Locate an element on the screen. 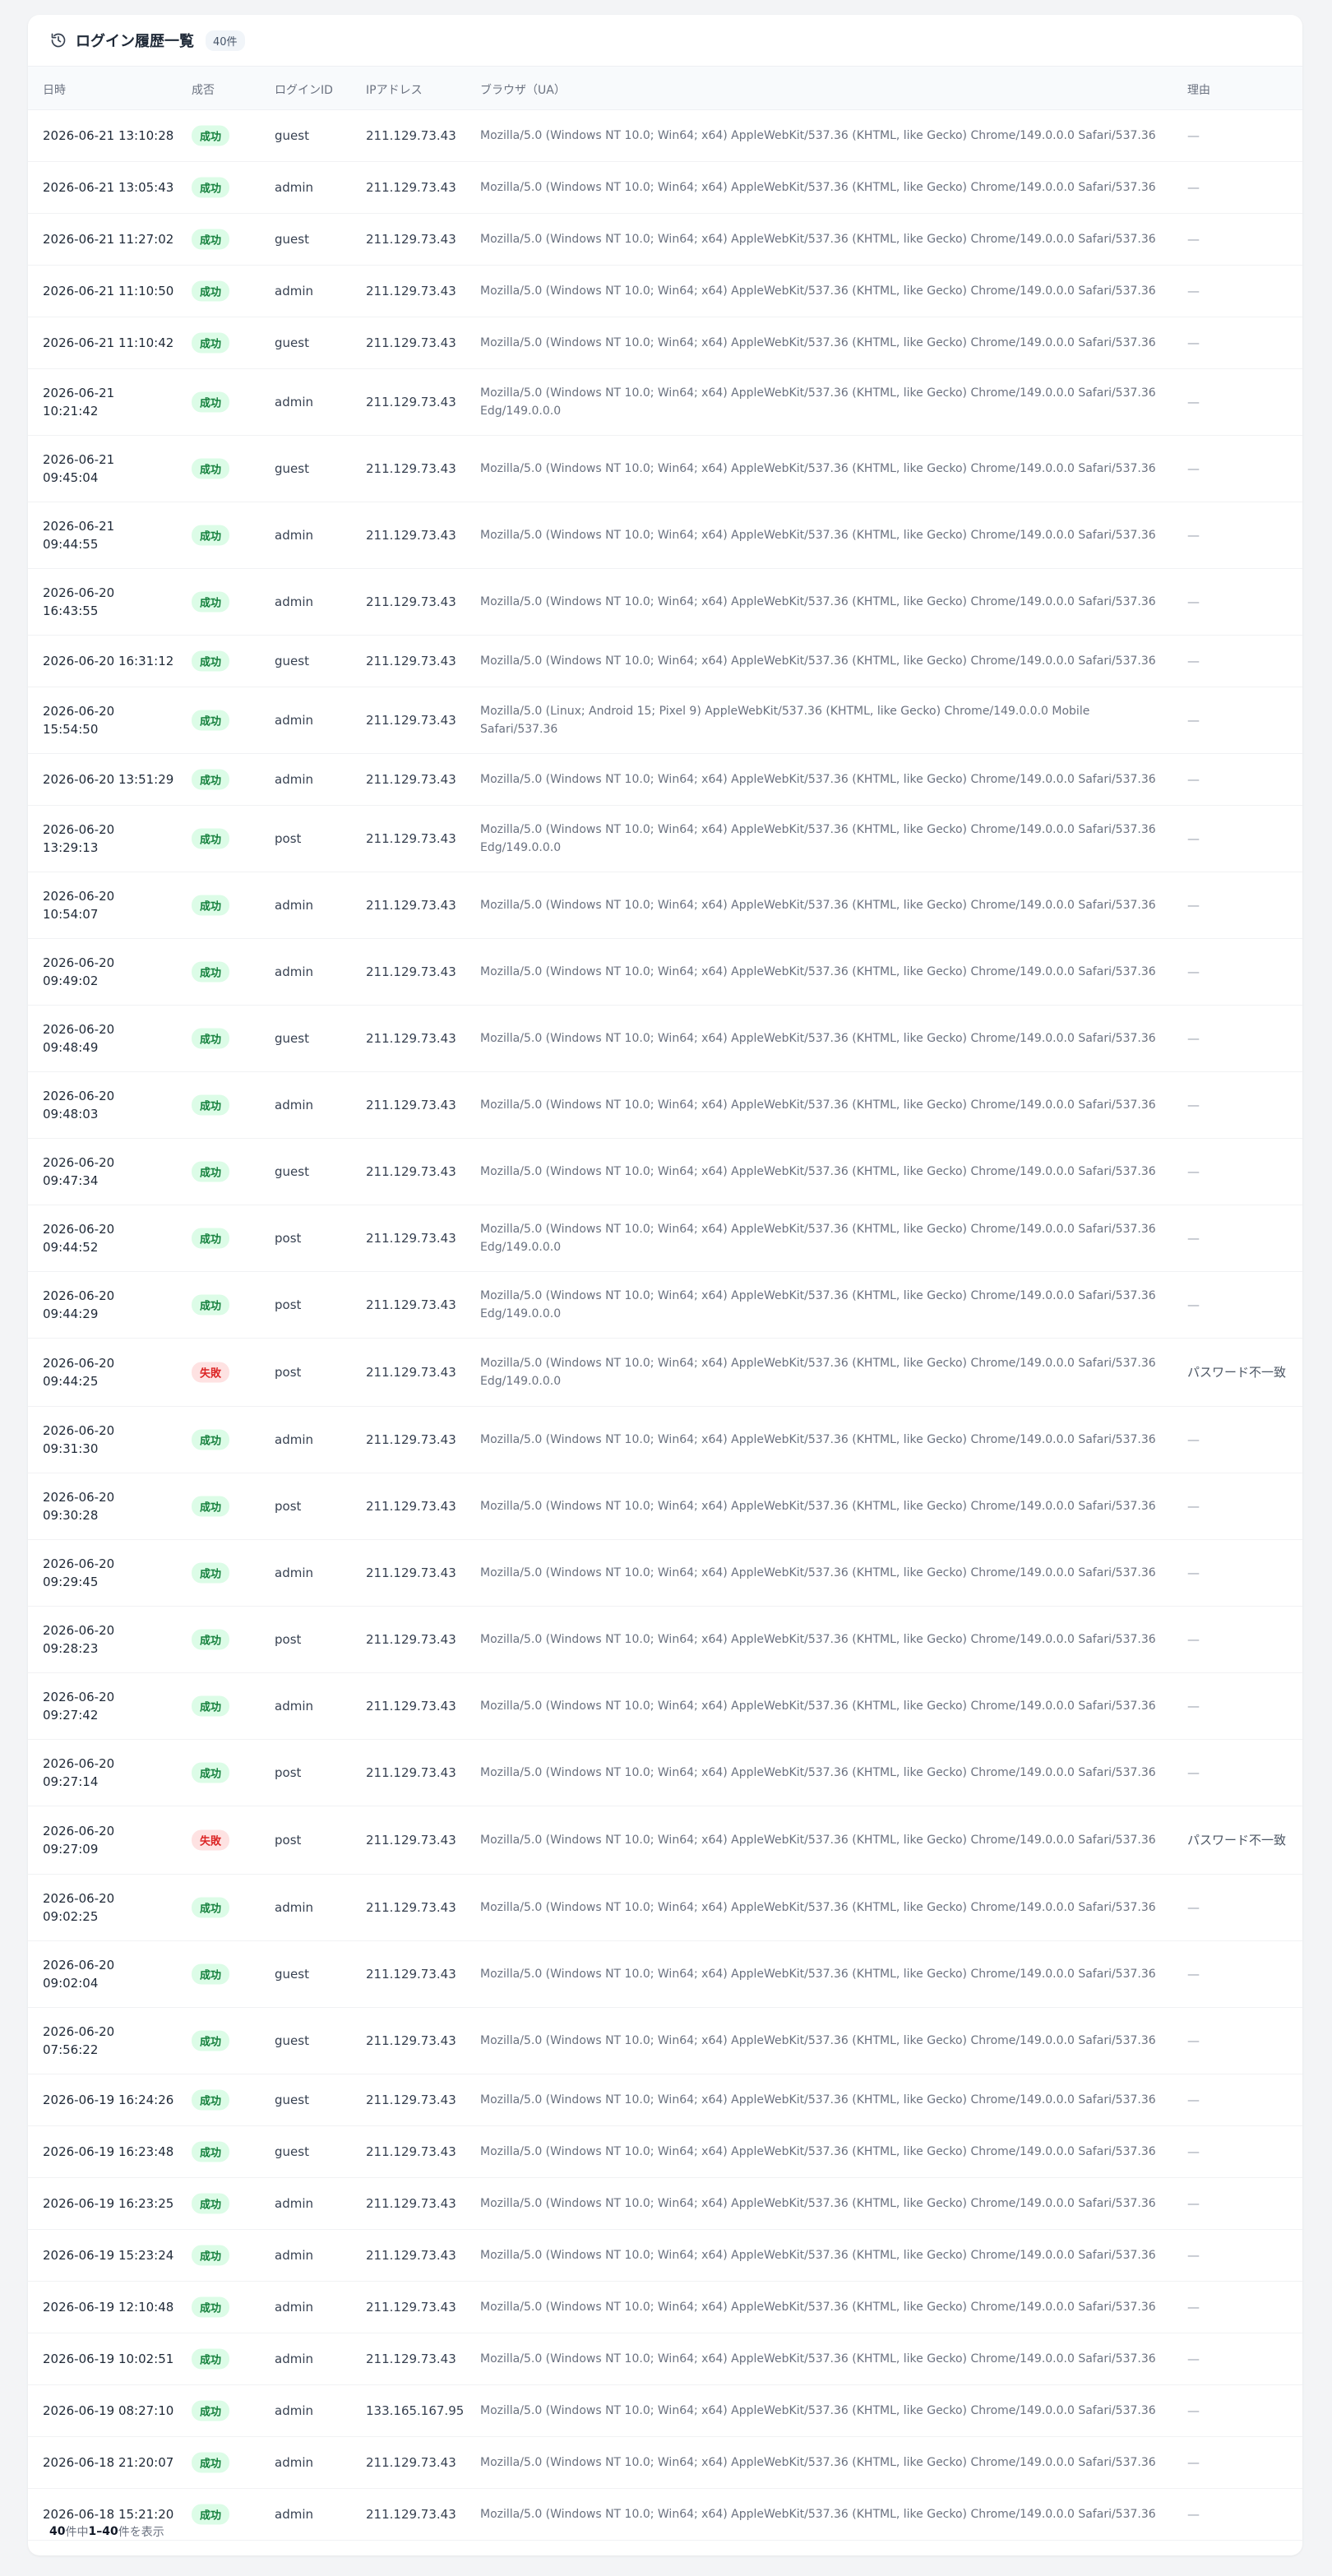 The image size is (1332, 2576). cell-ip: 133.165.167.95 is located at coordinates (415, 2410).